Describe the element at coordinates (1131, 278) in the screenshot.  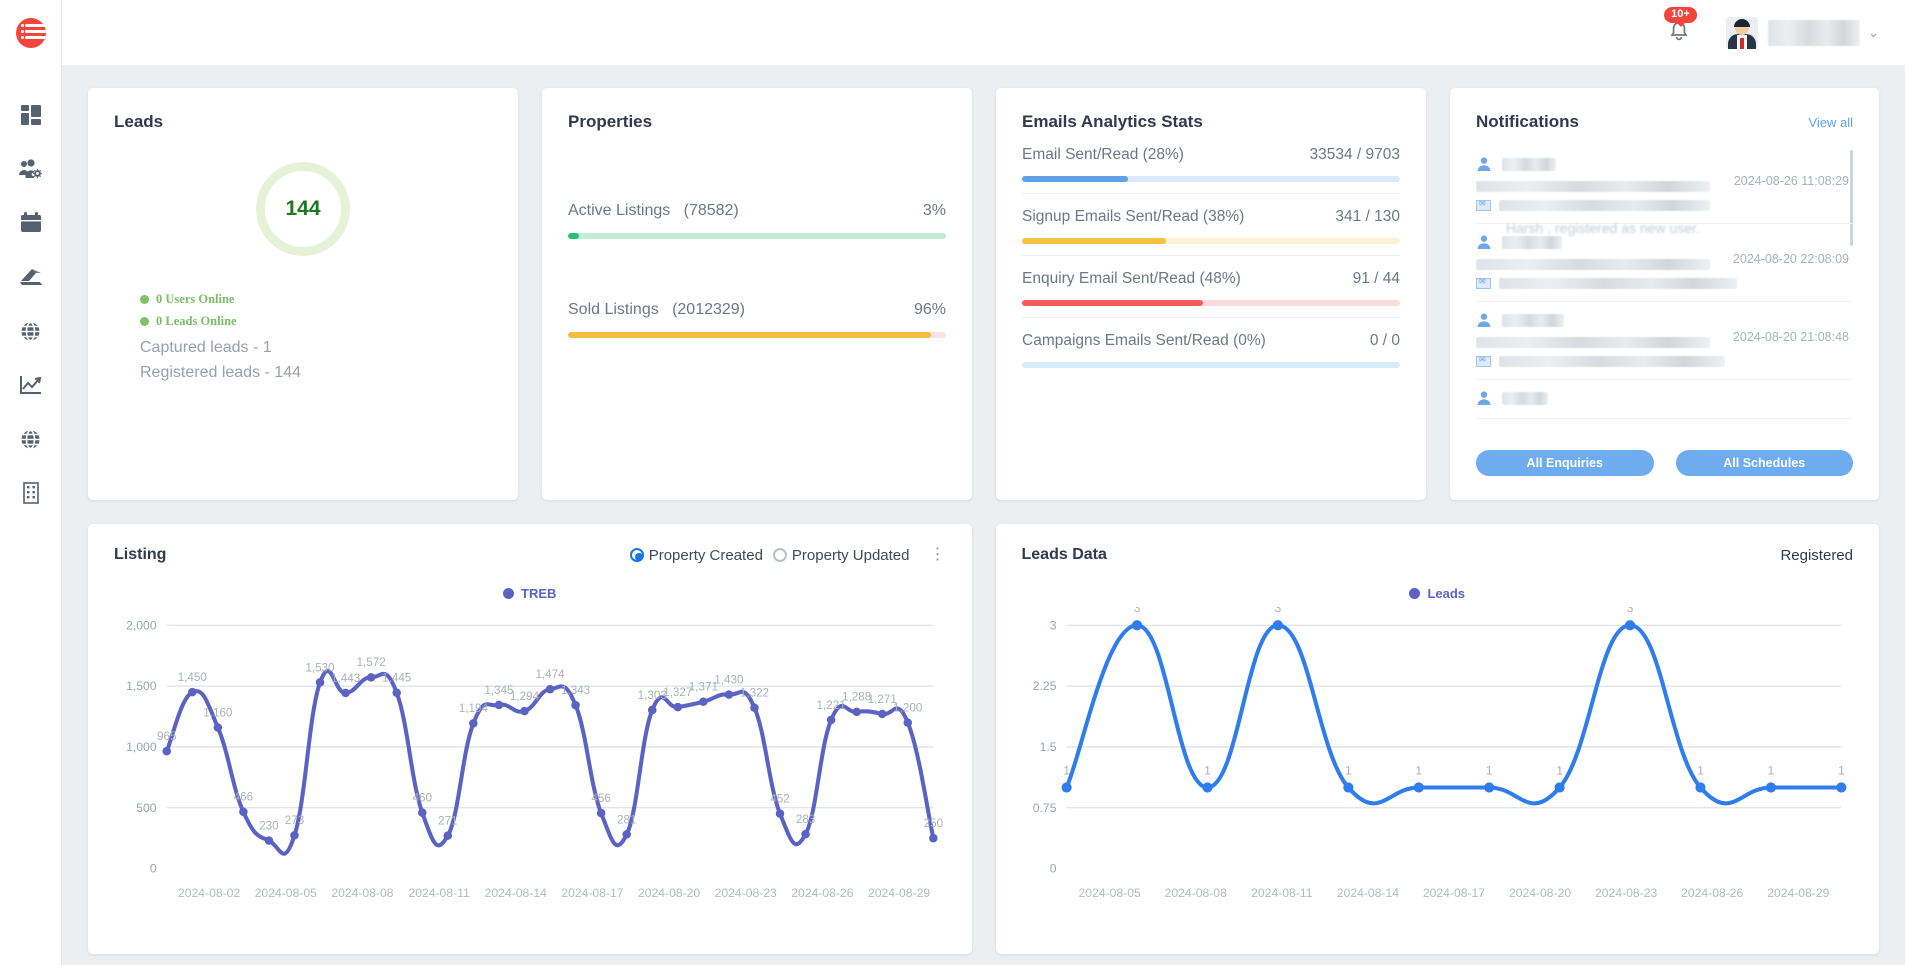
I see `enquiry-email-label: Enquiry Email Sent/Read (48%)` at that location.